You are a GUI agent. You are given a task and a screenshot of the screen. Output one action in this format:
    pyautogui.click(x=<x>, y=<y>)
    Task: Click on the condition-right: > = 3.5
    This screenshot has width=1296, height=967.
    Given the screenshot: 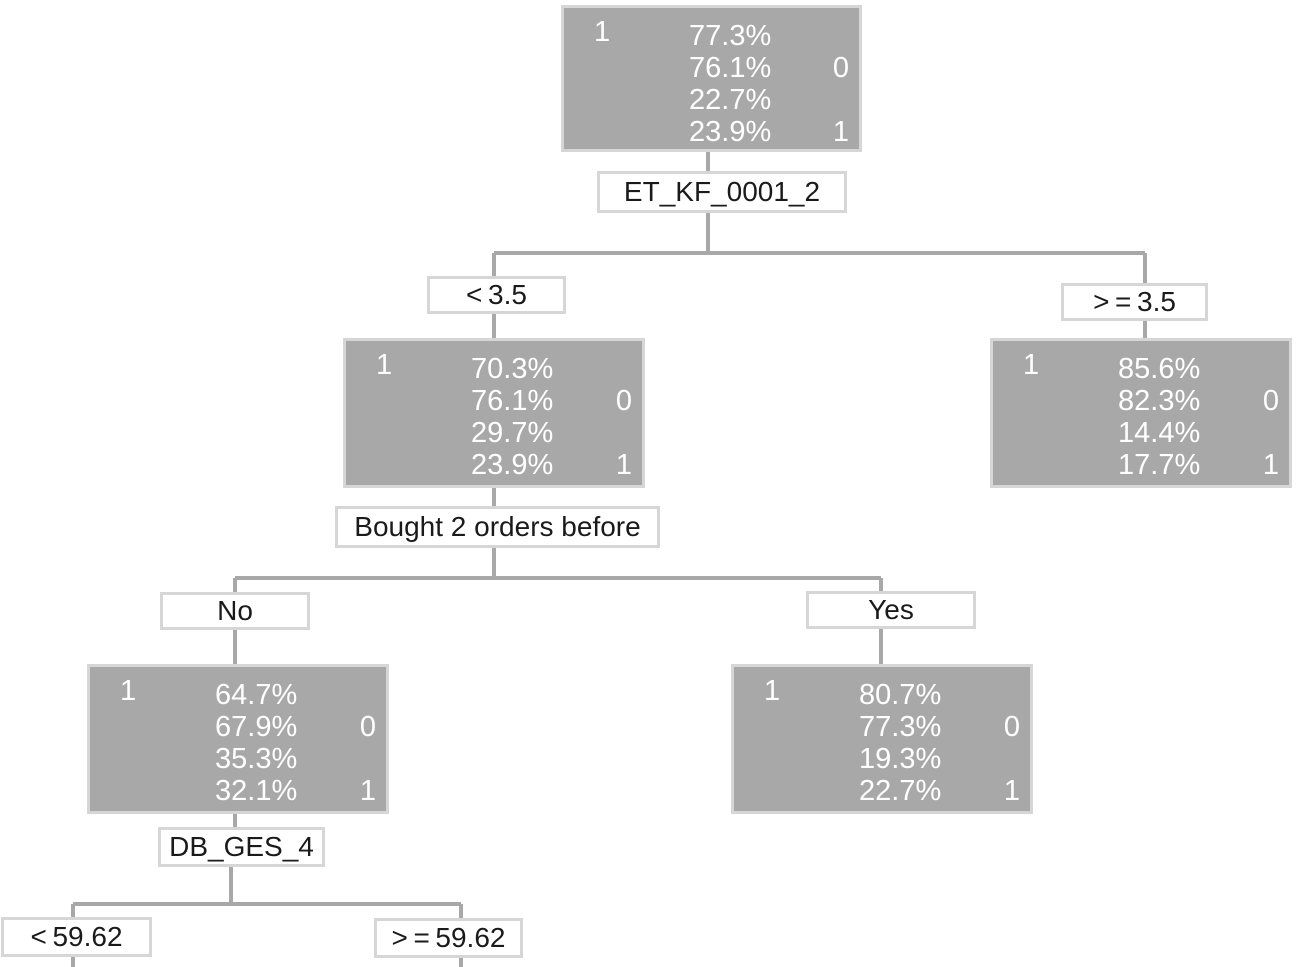 What is the action you would take?
    pyautogui.click(x=1134, y=302)
    